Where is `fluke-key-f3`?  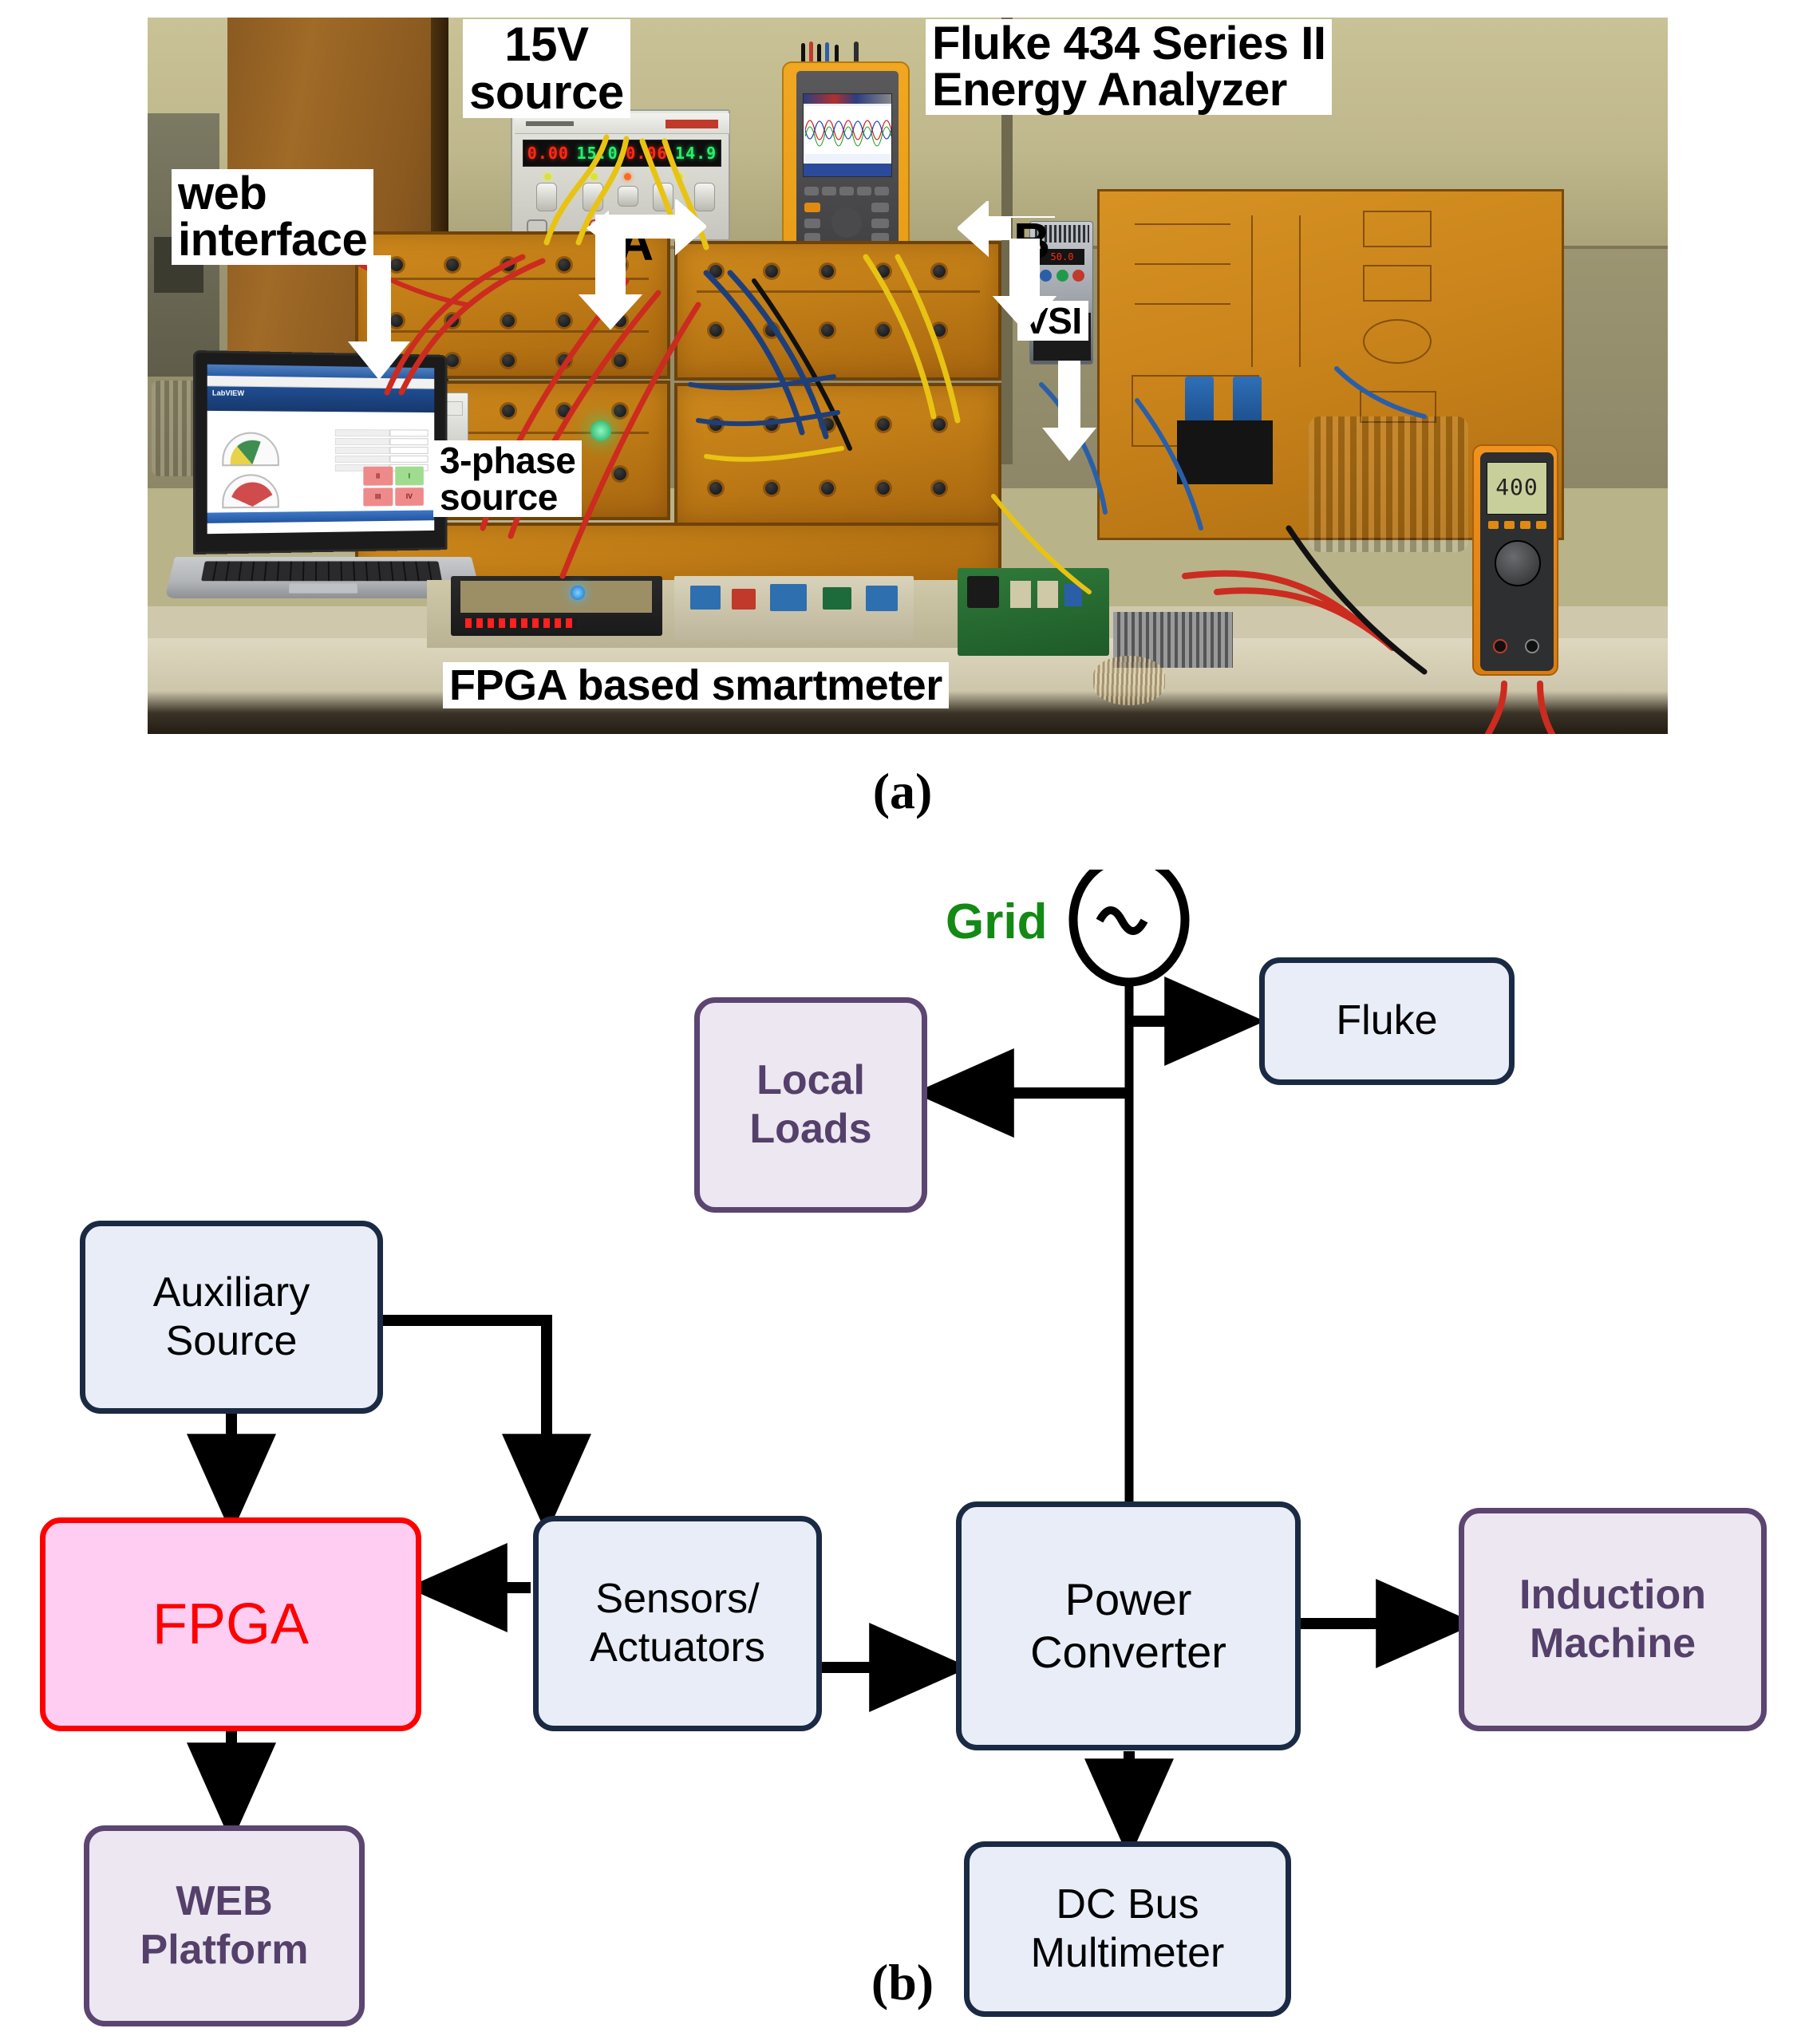 fluke-key-f3 is located at coordinates (846, 191).